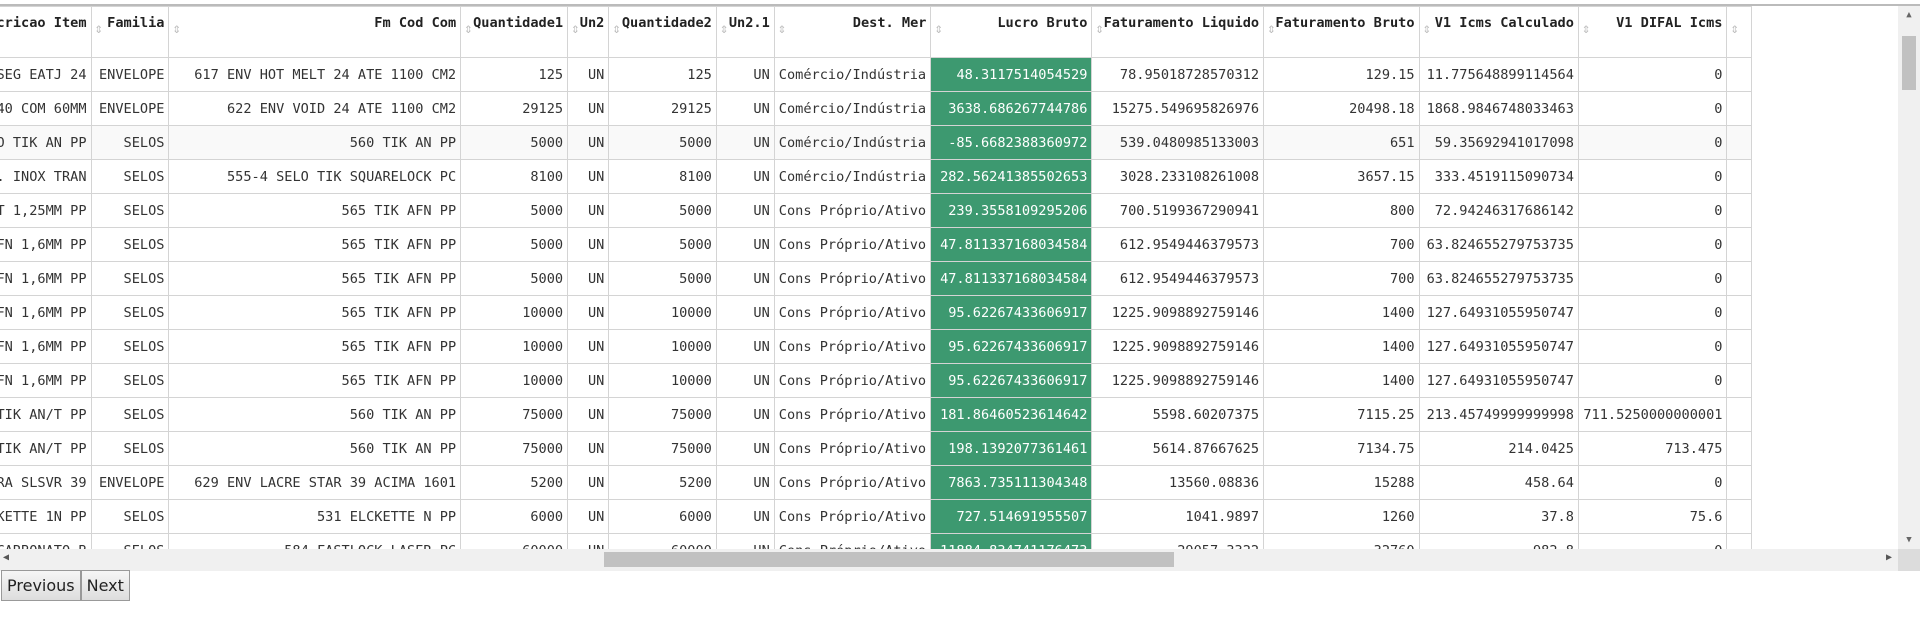 This screenshot has width=1920, height=618. What do you see at coordinates (1669, 23) in the screenshot?
I see `column-header-label: V1 DIFAL Icms` at bounding box center [1669, 23].